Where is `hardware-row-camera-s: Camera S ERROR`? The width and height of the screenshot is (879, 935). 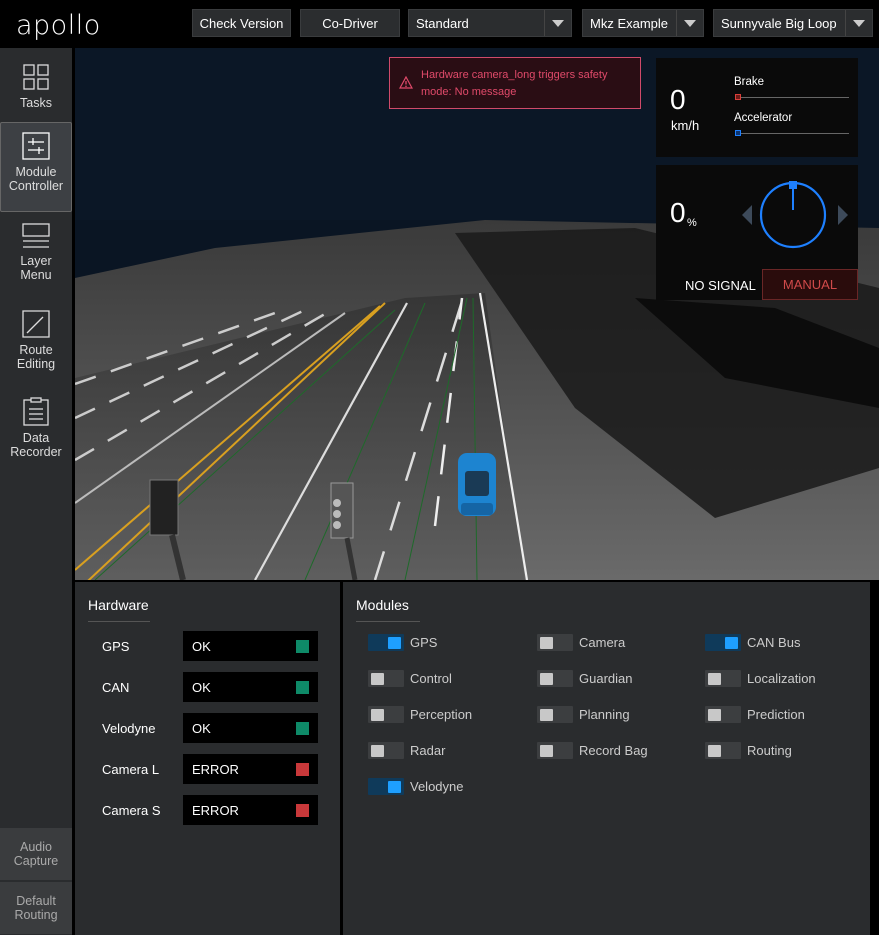 hardware-row-camera-s: Camera S ERROR is located at coordinates (207, 810).